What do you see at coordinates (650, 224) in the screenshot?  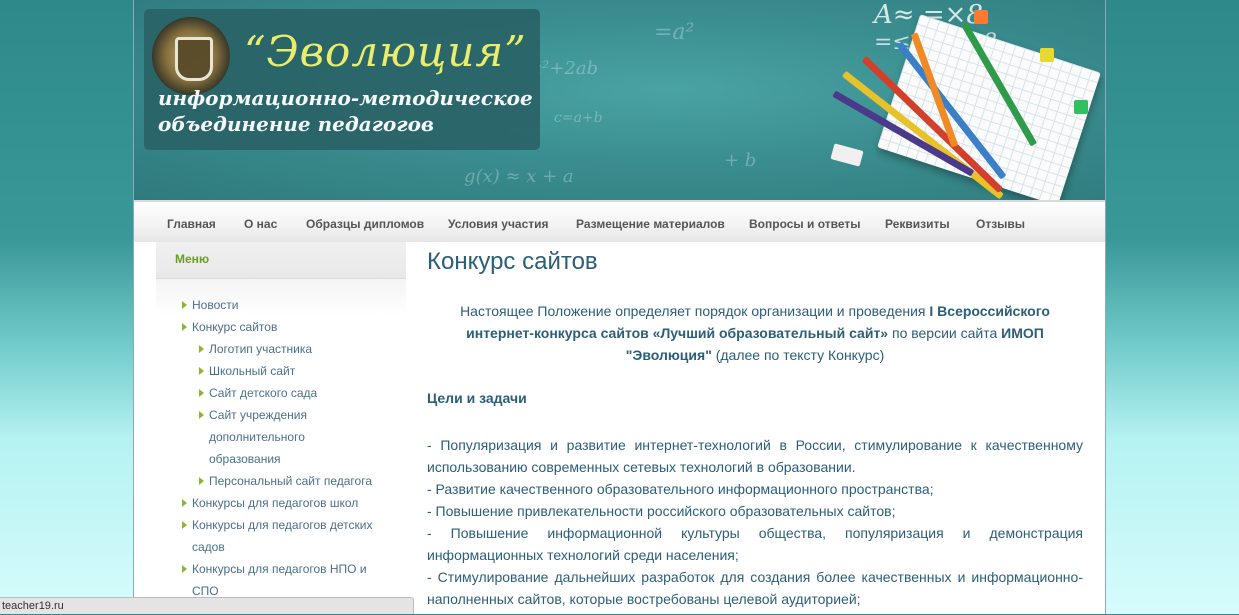 I see `nav-material-placement: Размещение материалов` at bounding box center [650, 224].